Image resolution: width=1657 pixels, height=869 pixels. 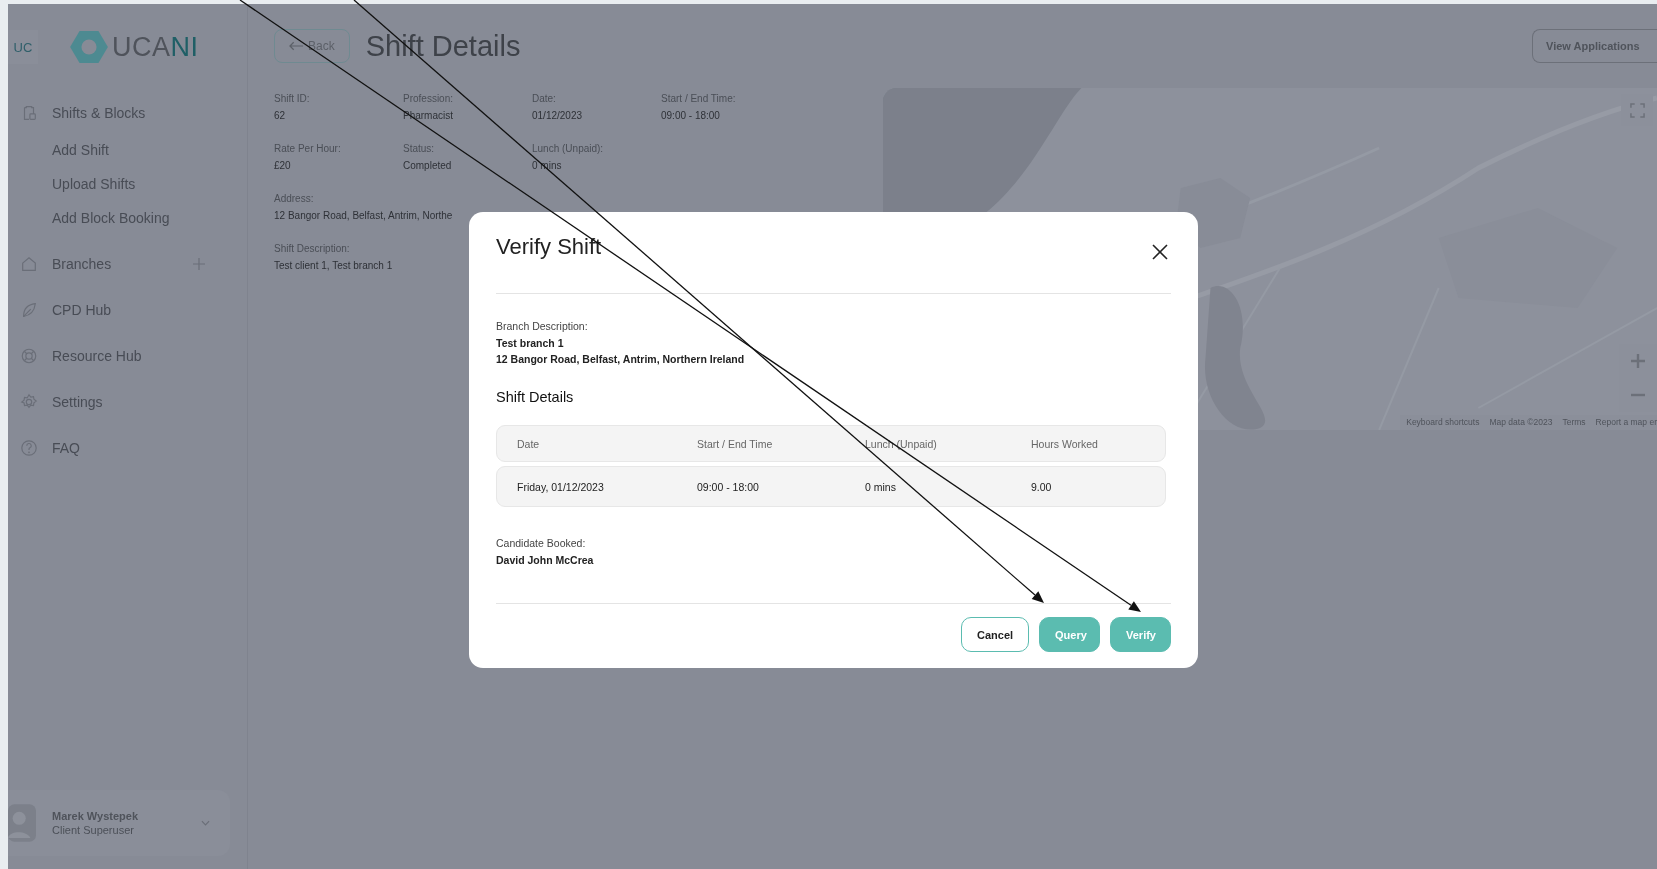 I want to click on field-label: Date:, so click(x=544, y=98).